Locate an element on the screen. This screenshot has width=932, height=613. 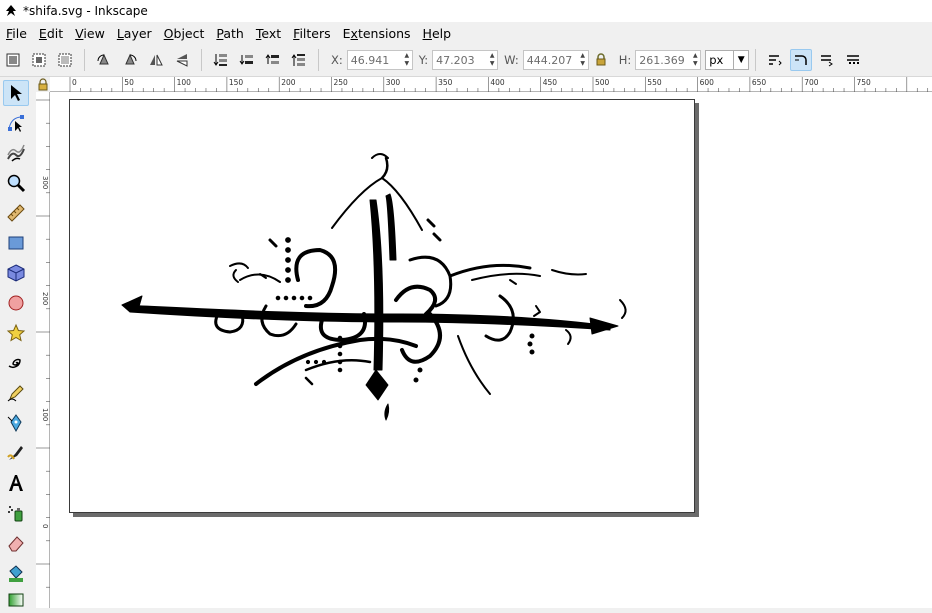
paint-bucket-tool is located at coordinates (16, 573).